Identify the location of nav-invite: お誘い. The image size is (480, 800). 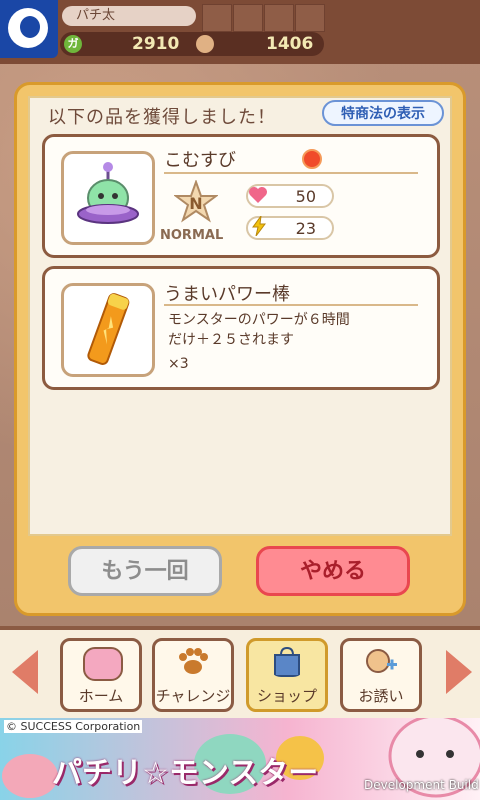
(381, 675).